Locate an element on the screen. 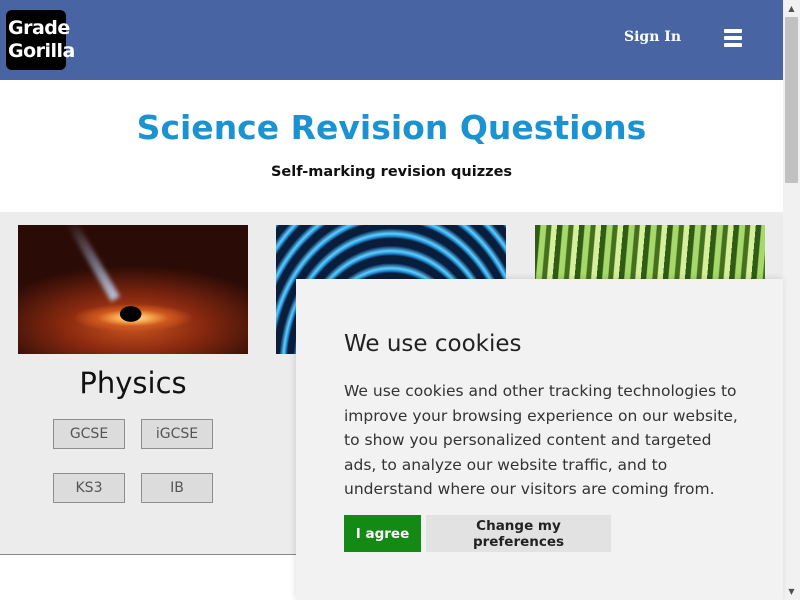 Image resolution: width=800 pixels, height=600 pixels. physics-igcse-button: iGCSE is located at coordinates (177, 434).